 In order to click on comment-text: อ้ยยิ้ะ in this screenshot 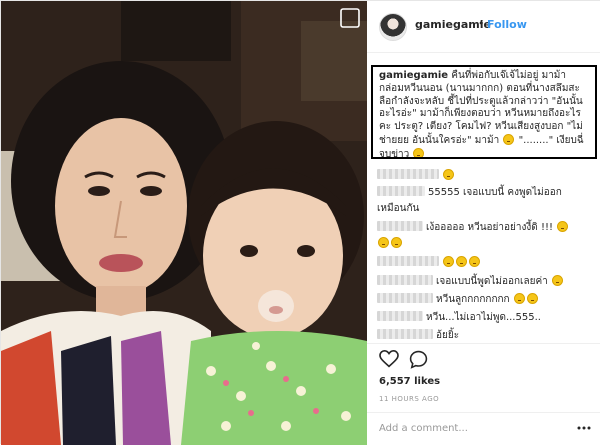, I will do `click(448, 335)`.